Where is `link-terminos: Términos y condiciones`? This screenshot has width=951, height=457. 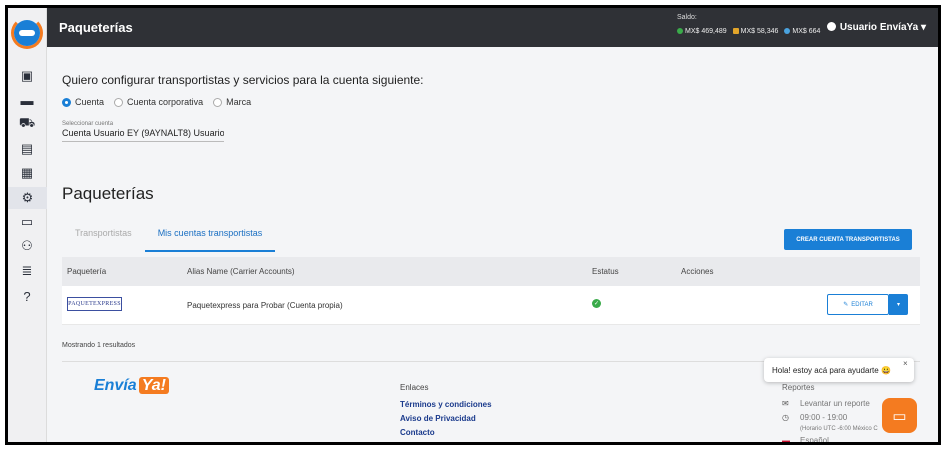 link-terminos: Términos y condiciones is located at coordinates (446, 404).